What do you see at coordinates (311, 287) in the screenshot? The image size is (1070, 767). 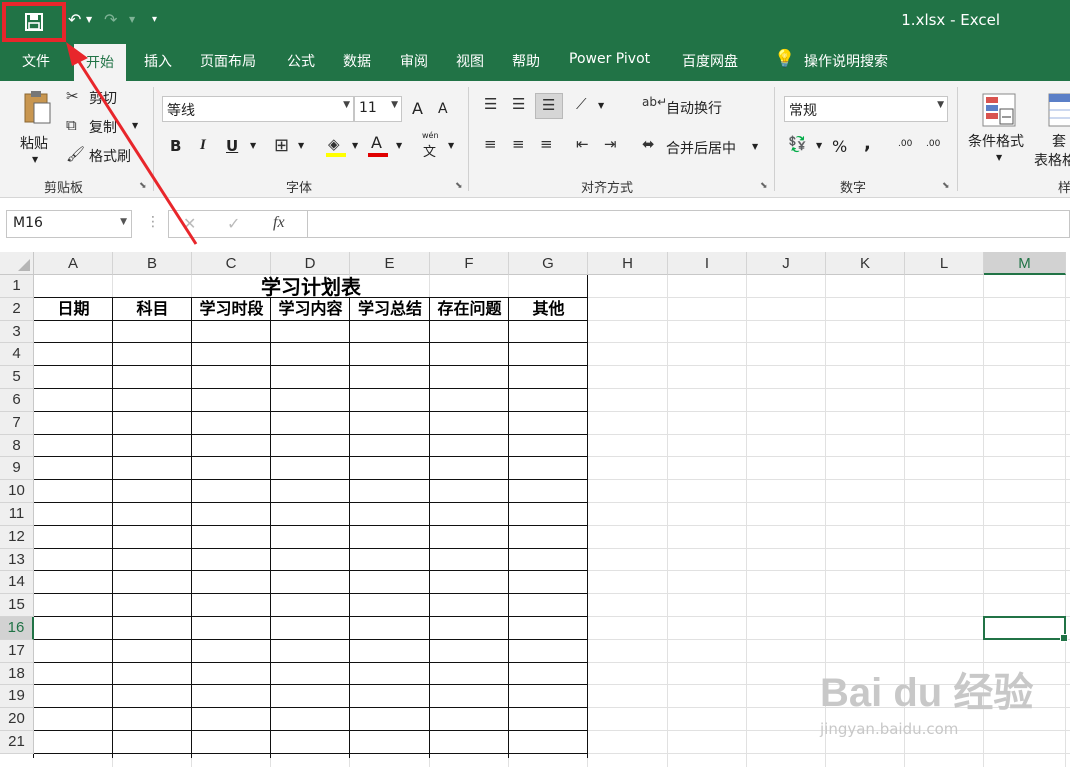 I see `sheet-title-cell: 学习计划表` at bounding box center [311, 287].